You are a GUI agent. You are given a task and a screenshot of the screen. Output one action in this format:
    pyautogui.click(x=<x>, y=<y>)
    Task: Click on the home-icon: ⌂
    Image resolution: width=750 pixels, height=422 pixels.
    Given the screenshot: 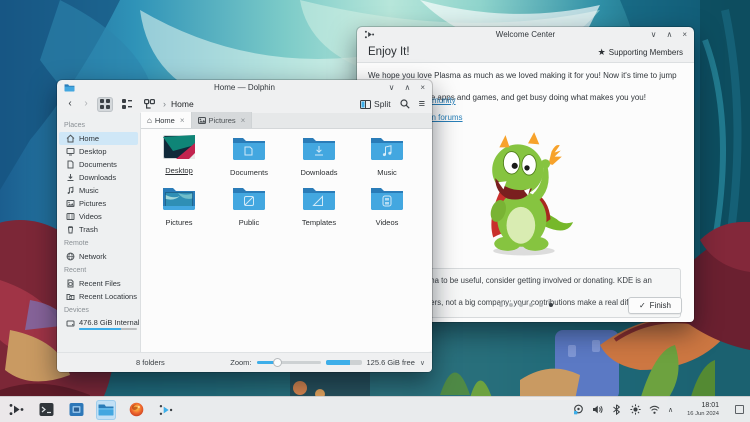 What is the action you would take?
    pyautogui.click(x=149, y=120)
    